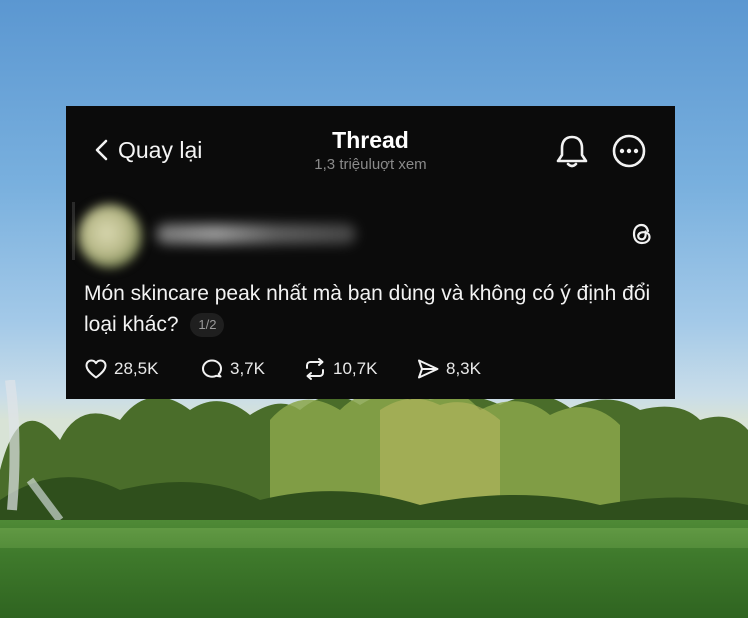 The width and height of the screenshot is (748, 618). What do you see at coordinates (370, 150) in the screenshot?
I see `thread-header: Quay lại Thread 1,3 triệuluợt xem` at bounding box center [370, 150].